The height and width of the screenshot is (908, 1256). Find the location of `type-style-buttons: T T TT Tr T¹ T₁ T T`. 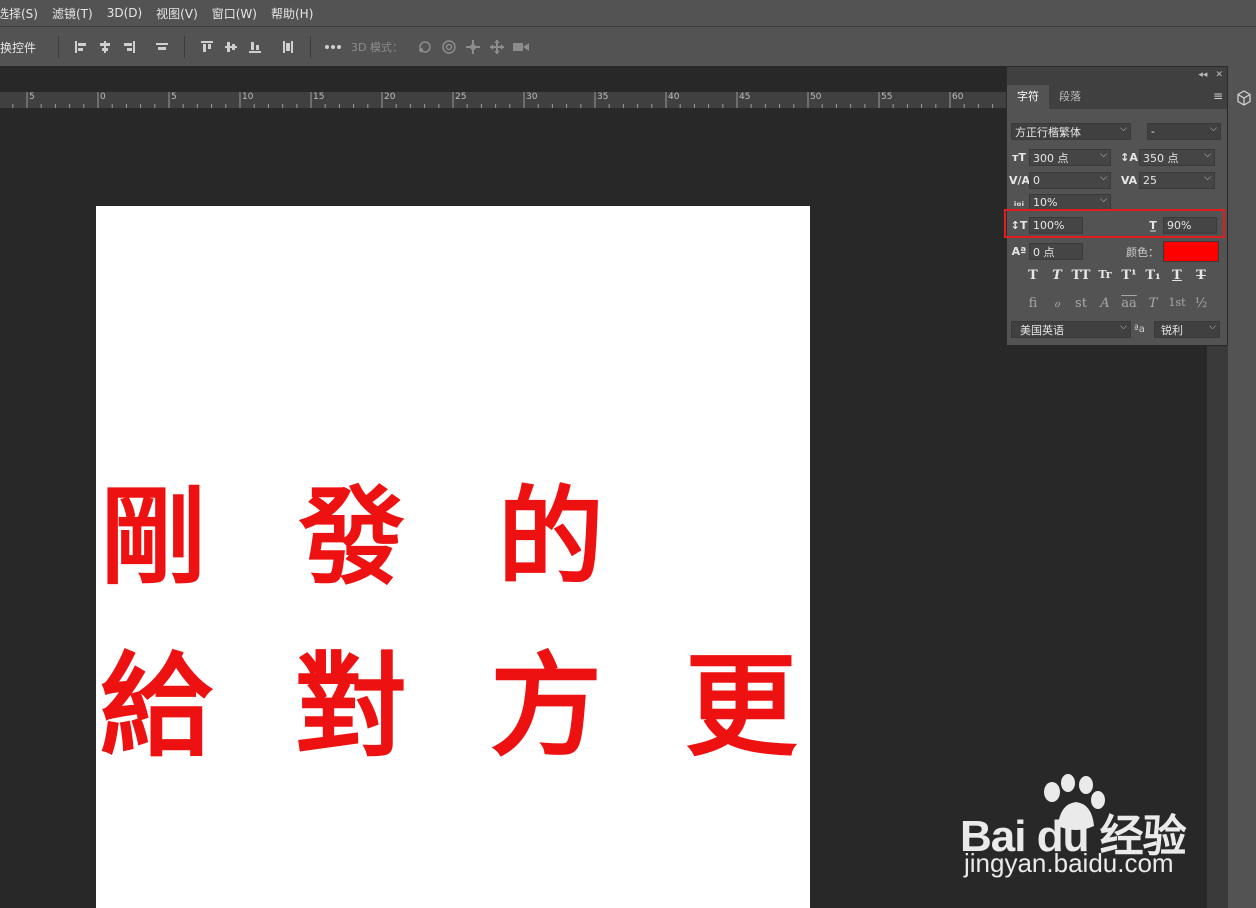

type-style-buttons: T T TT Tr T¹ T₁ T T is located at coordinates (1117, 275).